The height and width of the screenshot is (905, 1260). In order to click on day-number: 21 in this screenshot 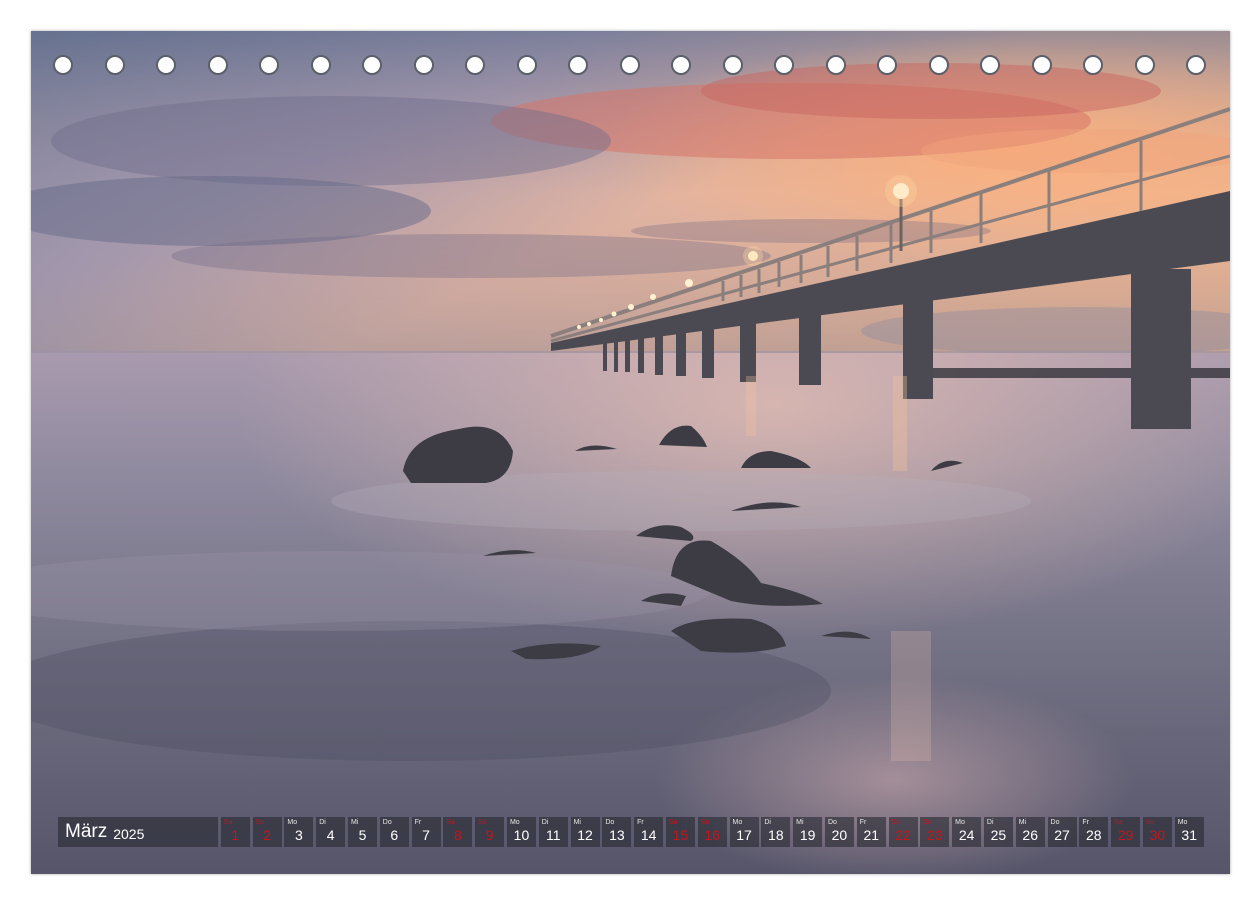, I will do `click(871, 835)`.